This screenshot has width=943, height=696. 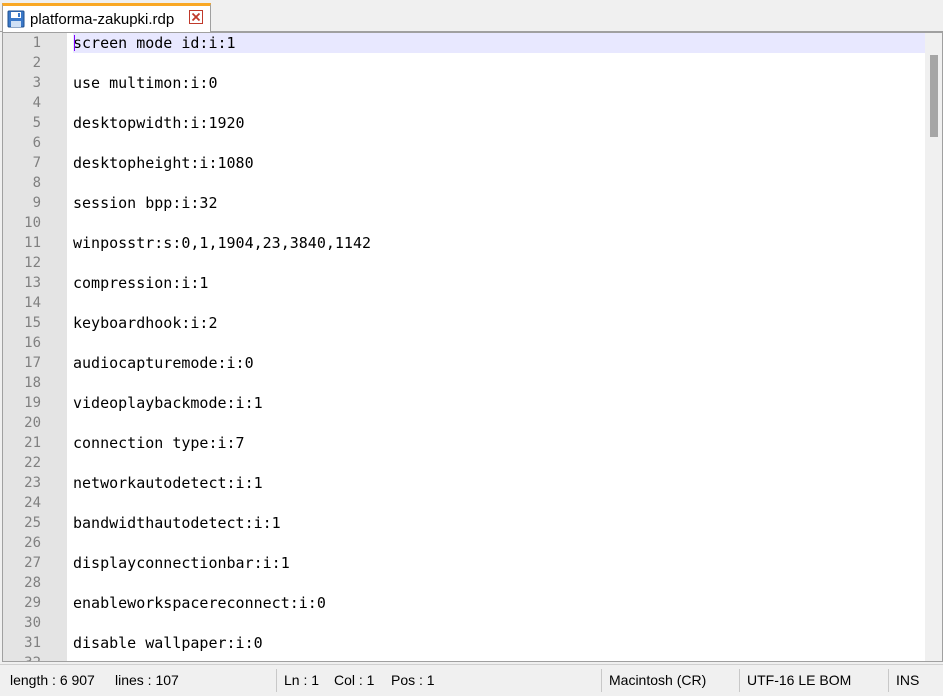 I want to click on editor-line: 2, so click(x=465, y=63).